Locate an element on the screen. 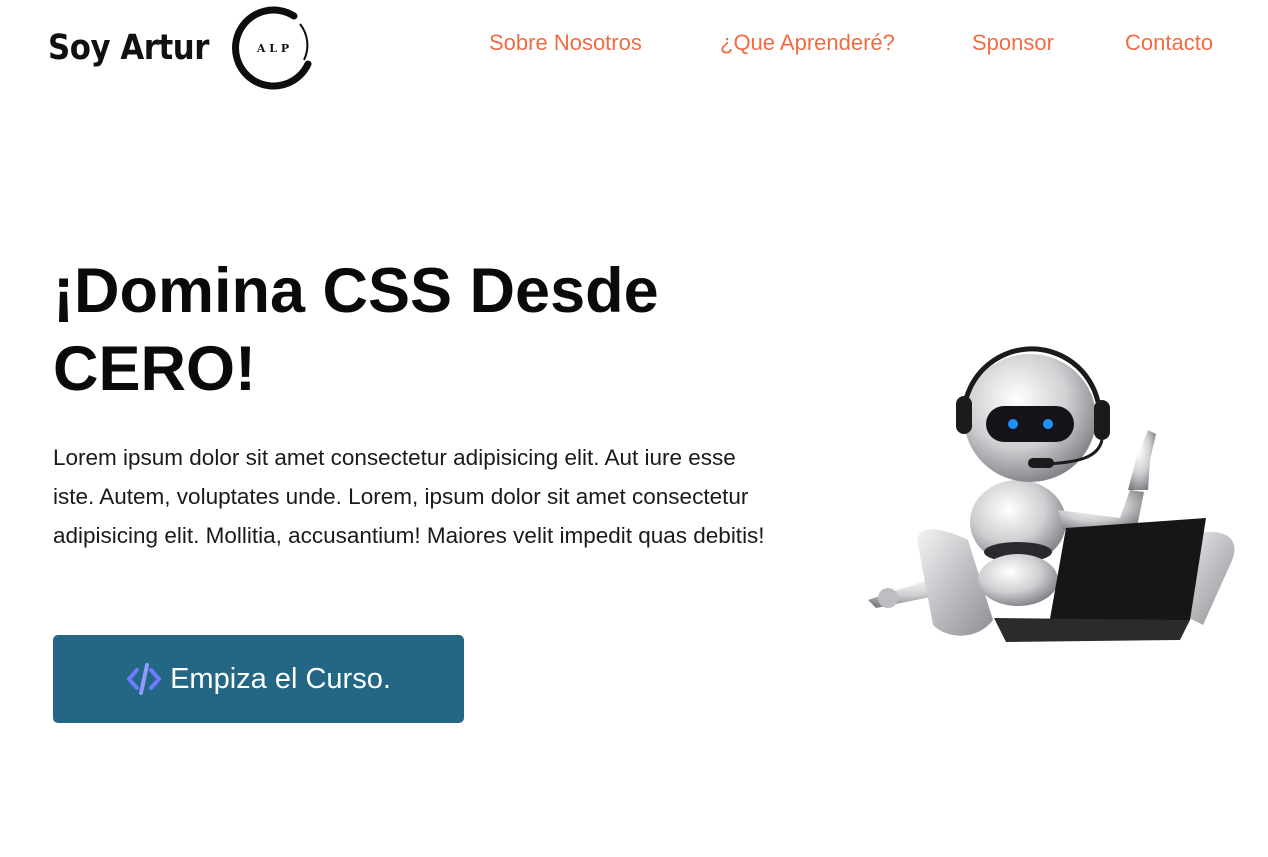  hero-title-line-1: ¡Domina CSS Desde is located at coordinates (356, 291).